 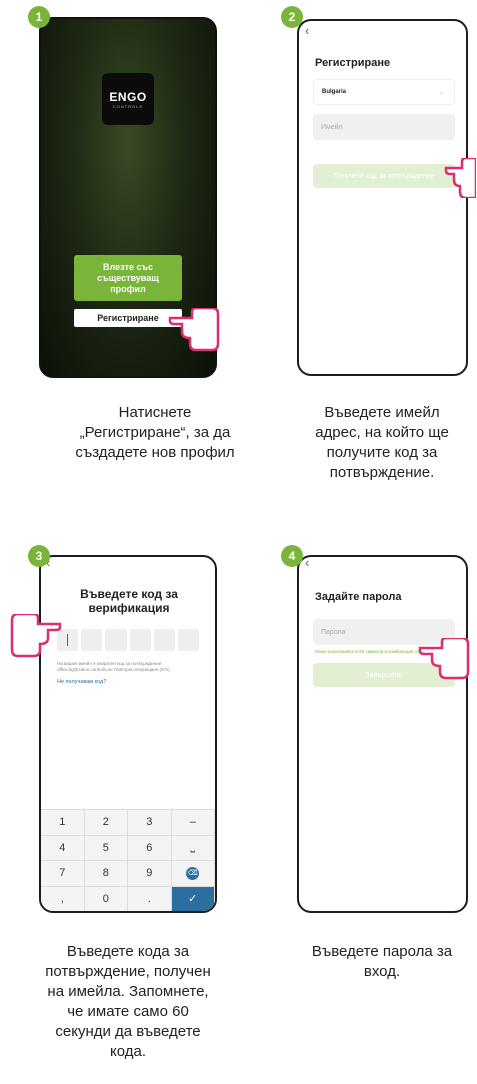 I want to click on key-comma: ,, so click(x=63, y=898).